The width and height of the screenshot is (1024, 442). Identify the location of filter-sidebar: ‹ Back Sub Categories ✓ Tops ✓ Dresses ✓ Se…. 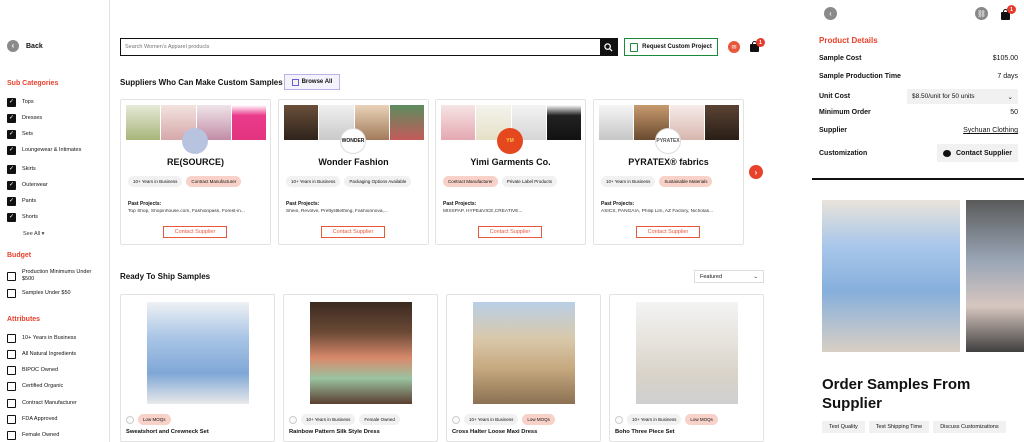
(55, 221).